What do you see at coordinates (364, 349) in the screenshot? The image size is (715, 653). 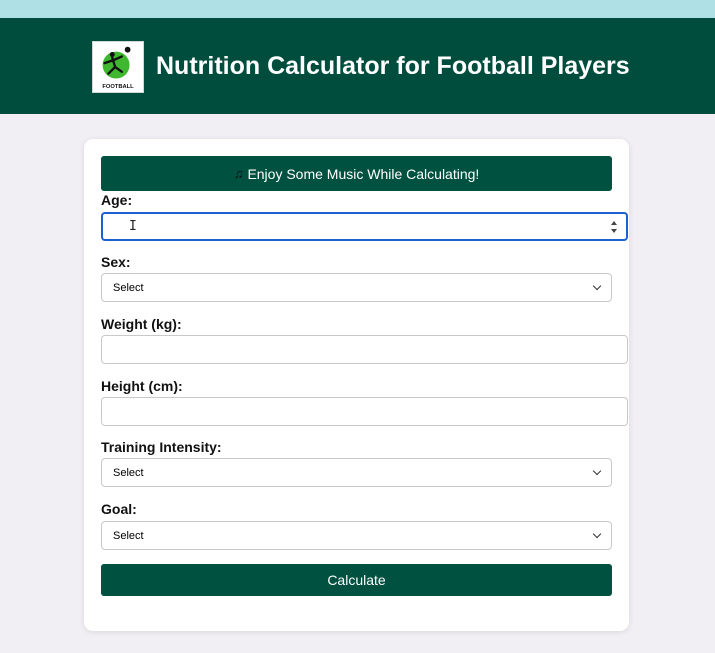 I see `weight-input` at bounding box center [364, 349].